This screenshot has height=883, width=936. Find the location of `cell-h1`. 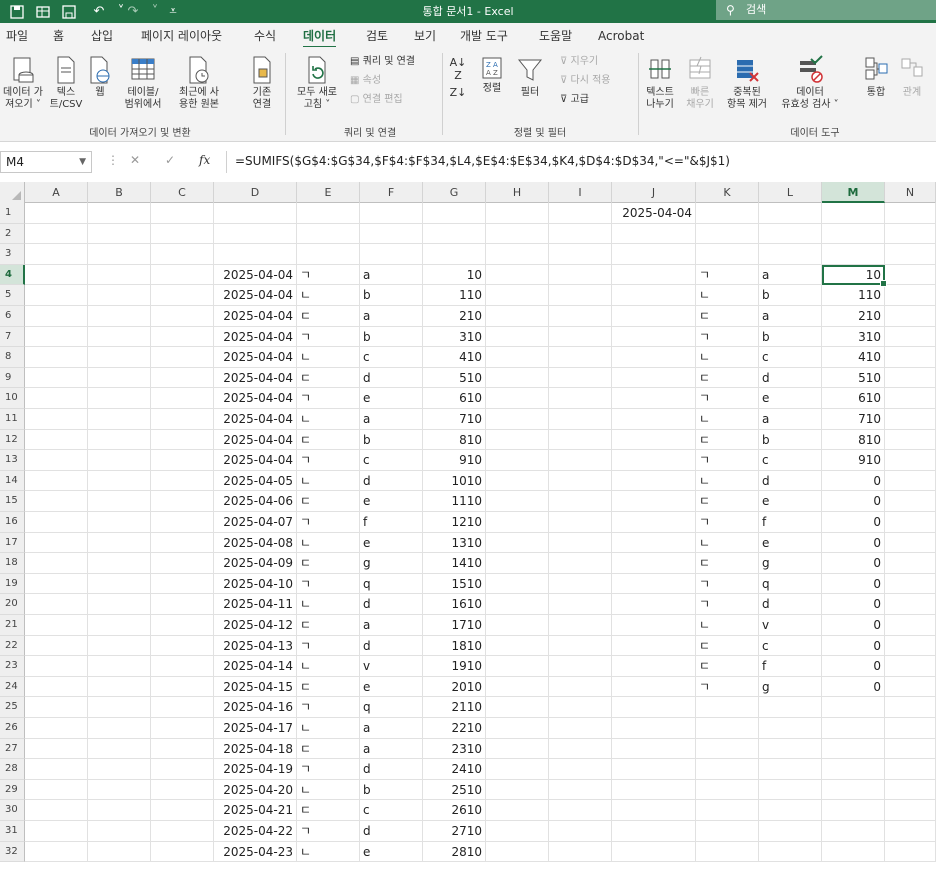

cell-h1 is located at coordinates (517, 213).